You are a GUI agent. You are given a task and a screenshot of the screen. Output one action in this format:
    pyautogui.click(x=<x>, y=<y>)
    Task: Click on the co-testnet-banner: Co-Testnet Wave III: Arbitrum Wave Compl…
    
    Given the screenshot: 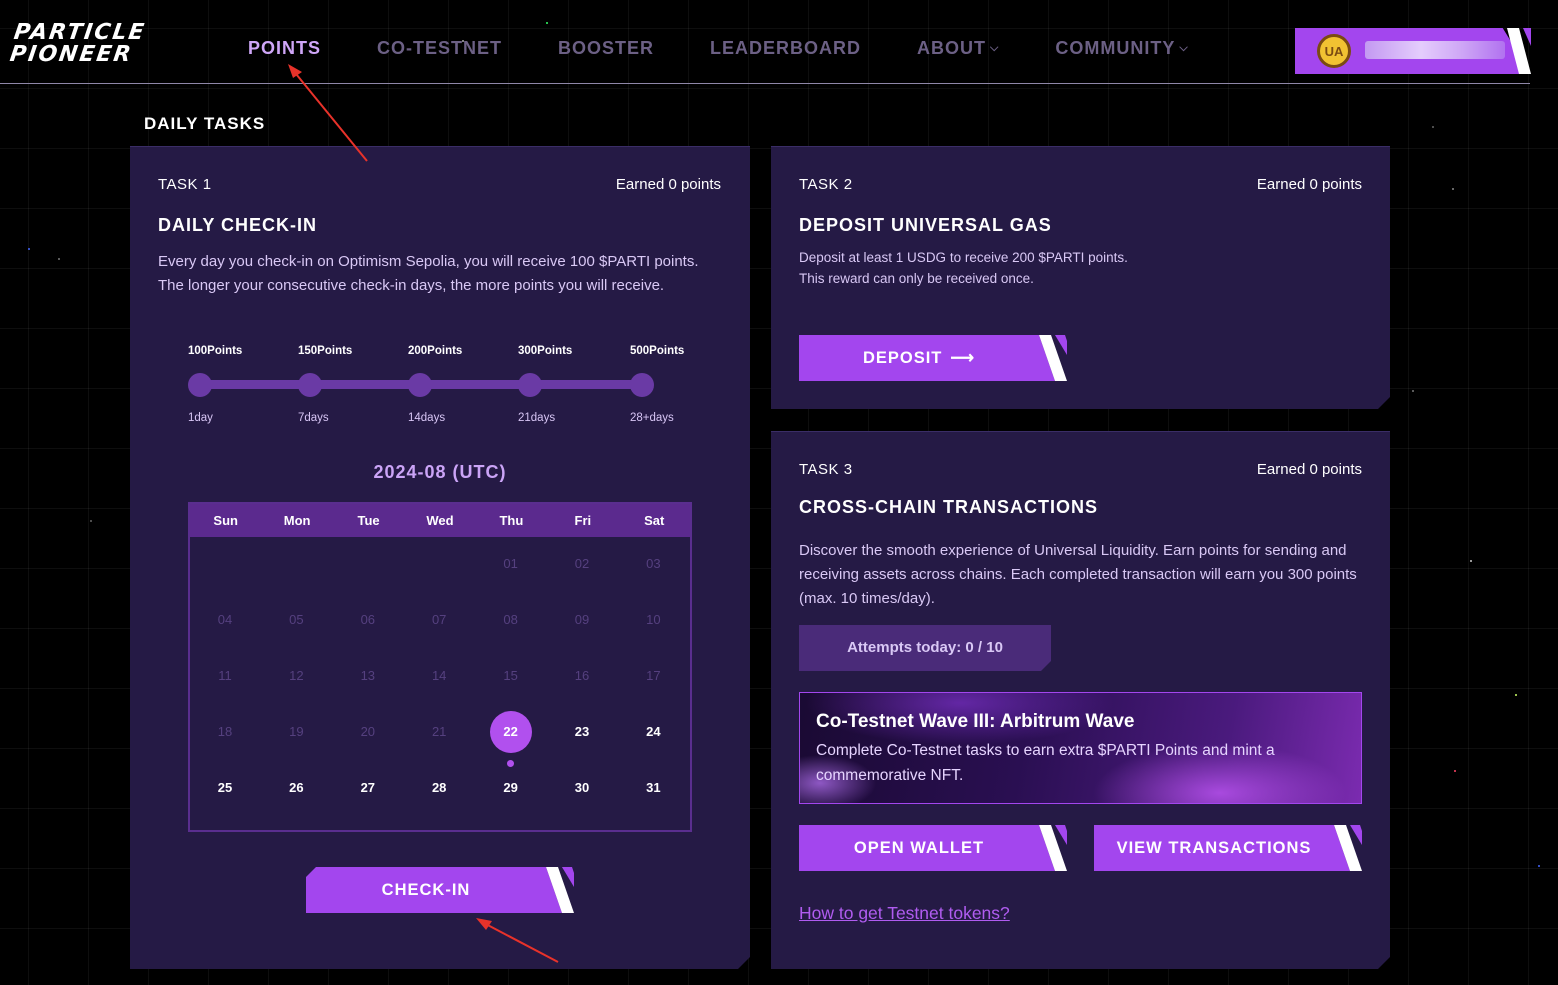 What is the action you would take?
    pyautogui.click(x=1080, y=748)
    